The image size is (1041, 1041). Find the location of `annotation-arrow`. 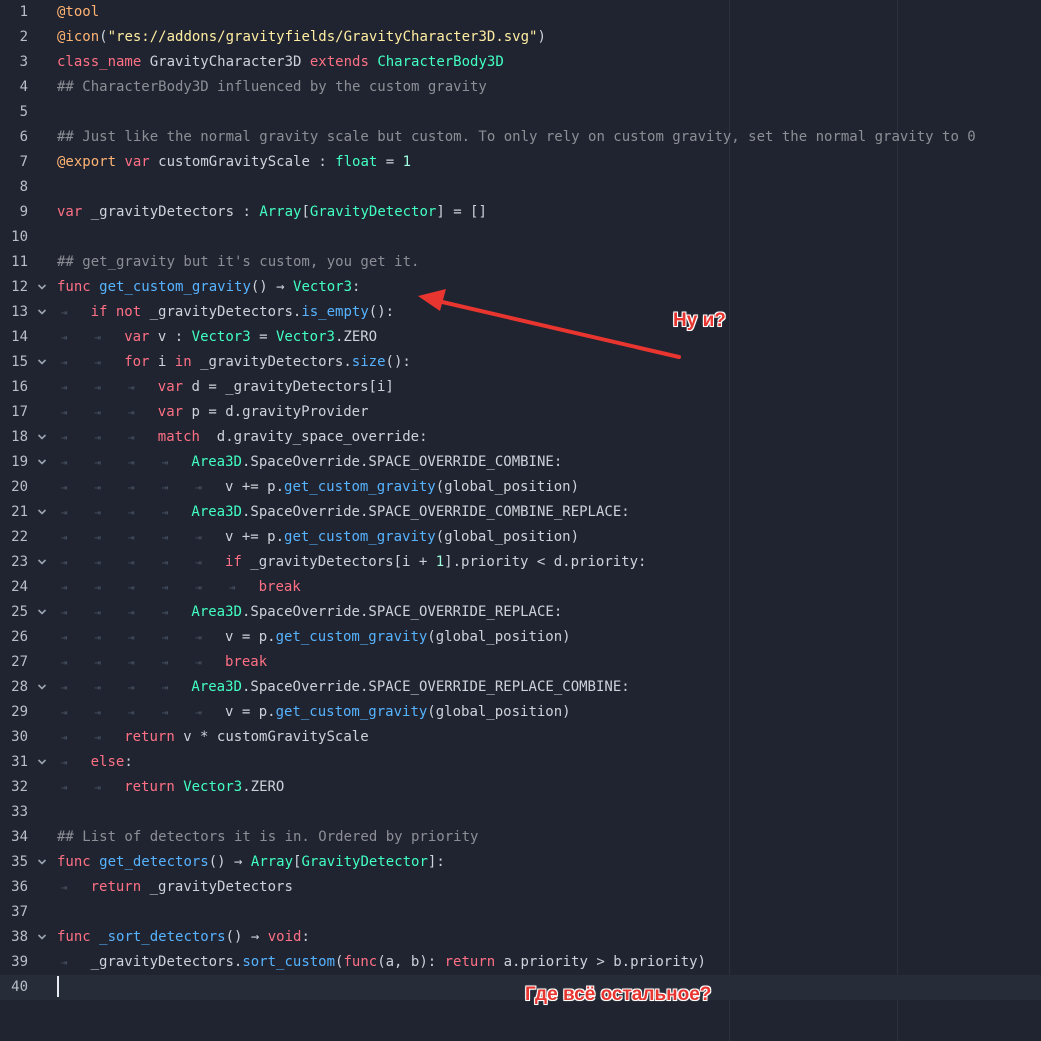

annotation-arrow is located at coordinates (549, 324).